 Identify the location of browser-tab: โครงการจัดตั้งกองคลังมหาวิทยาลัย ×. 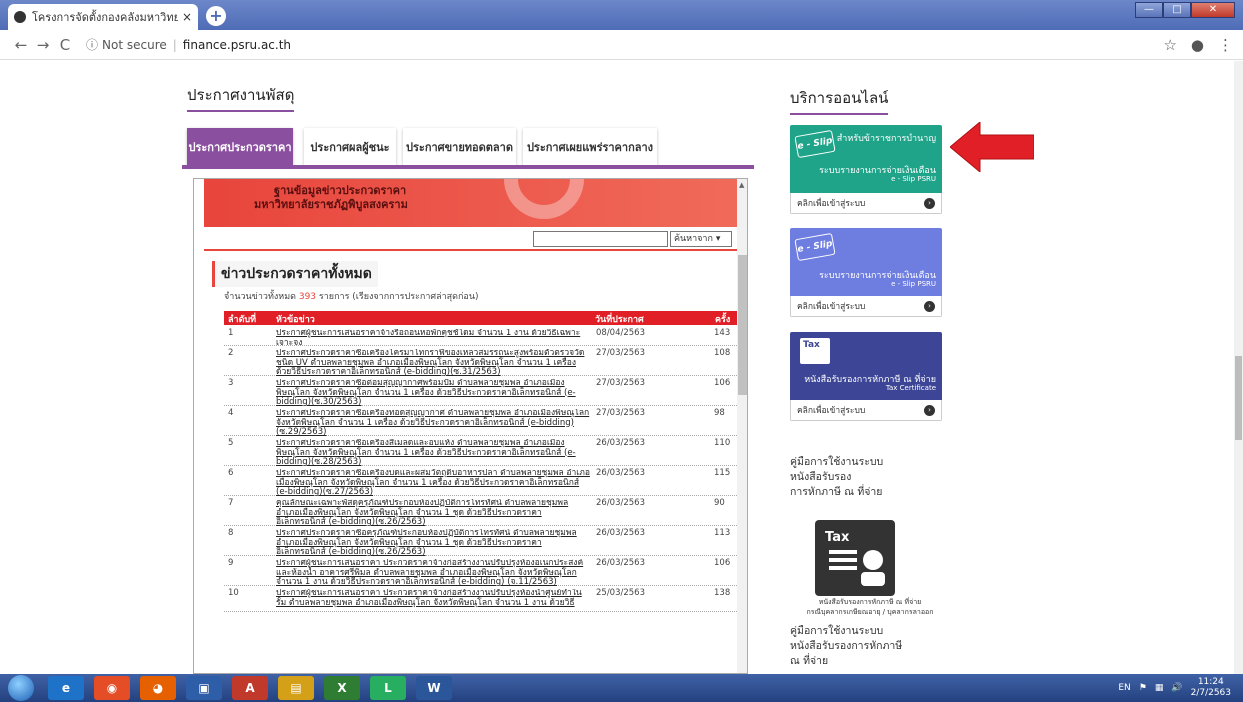
(103, 17).